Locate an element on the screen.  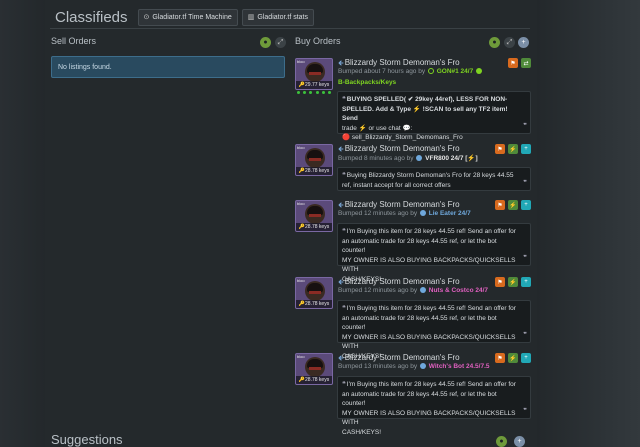
header-divider is located at coordinates (290, 28).